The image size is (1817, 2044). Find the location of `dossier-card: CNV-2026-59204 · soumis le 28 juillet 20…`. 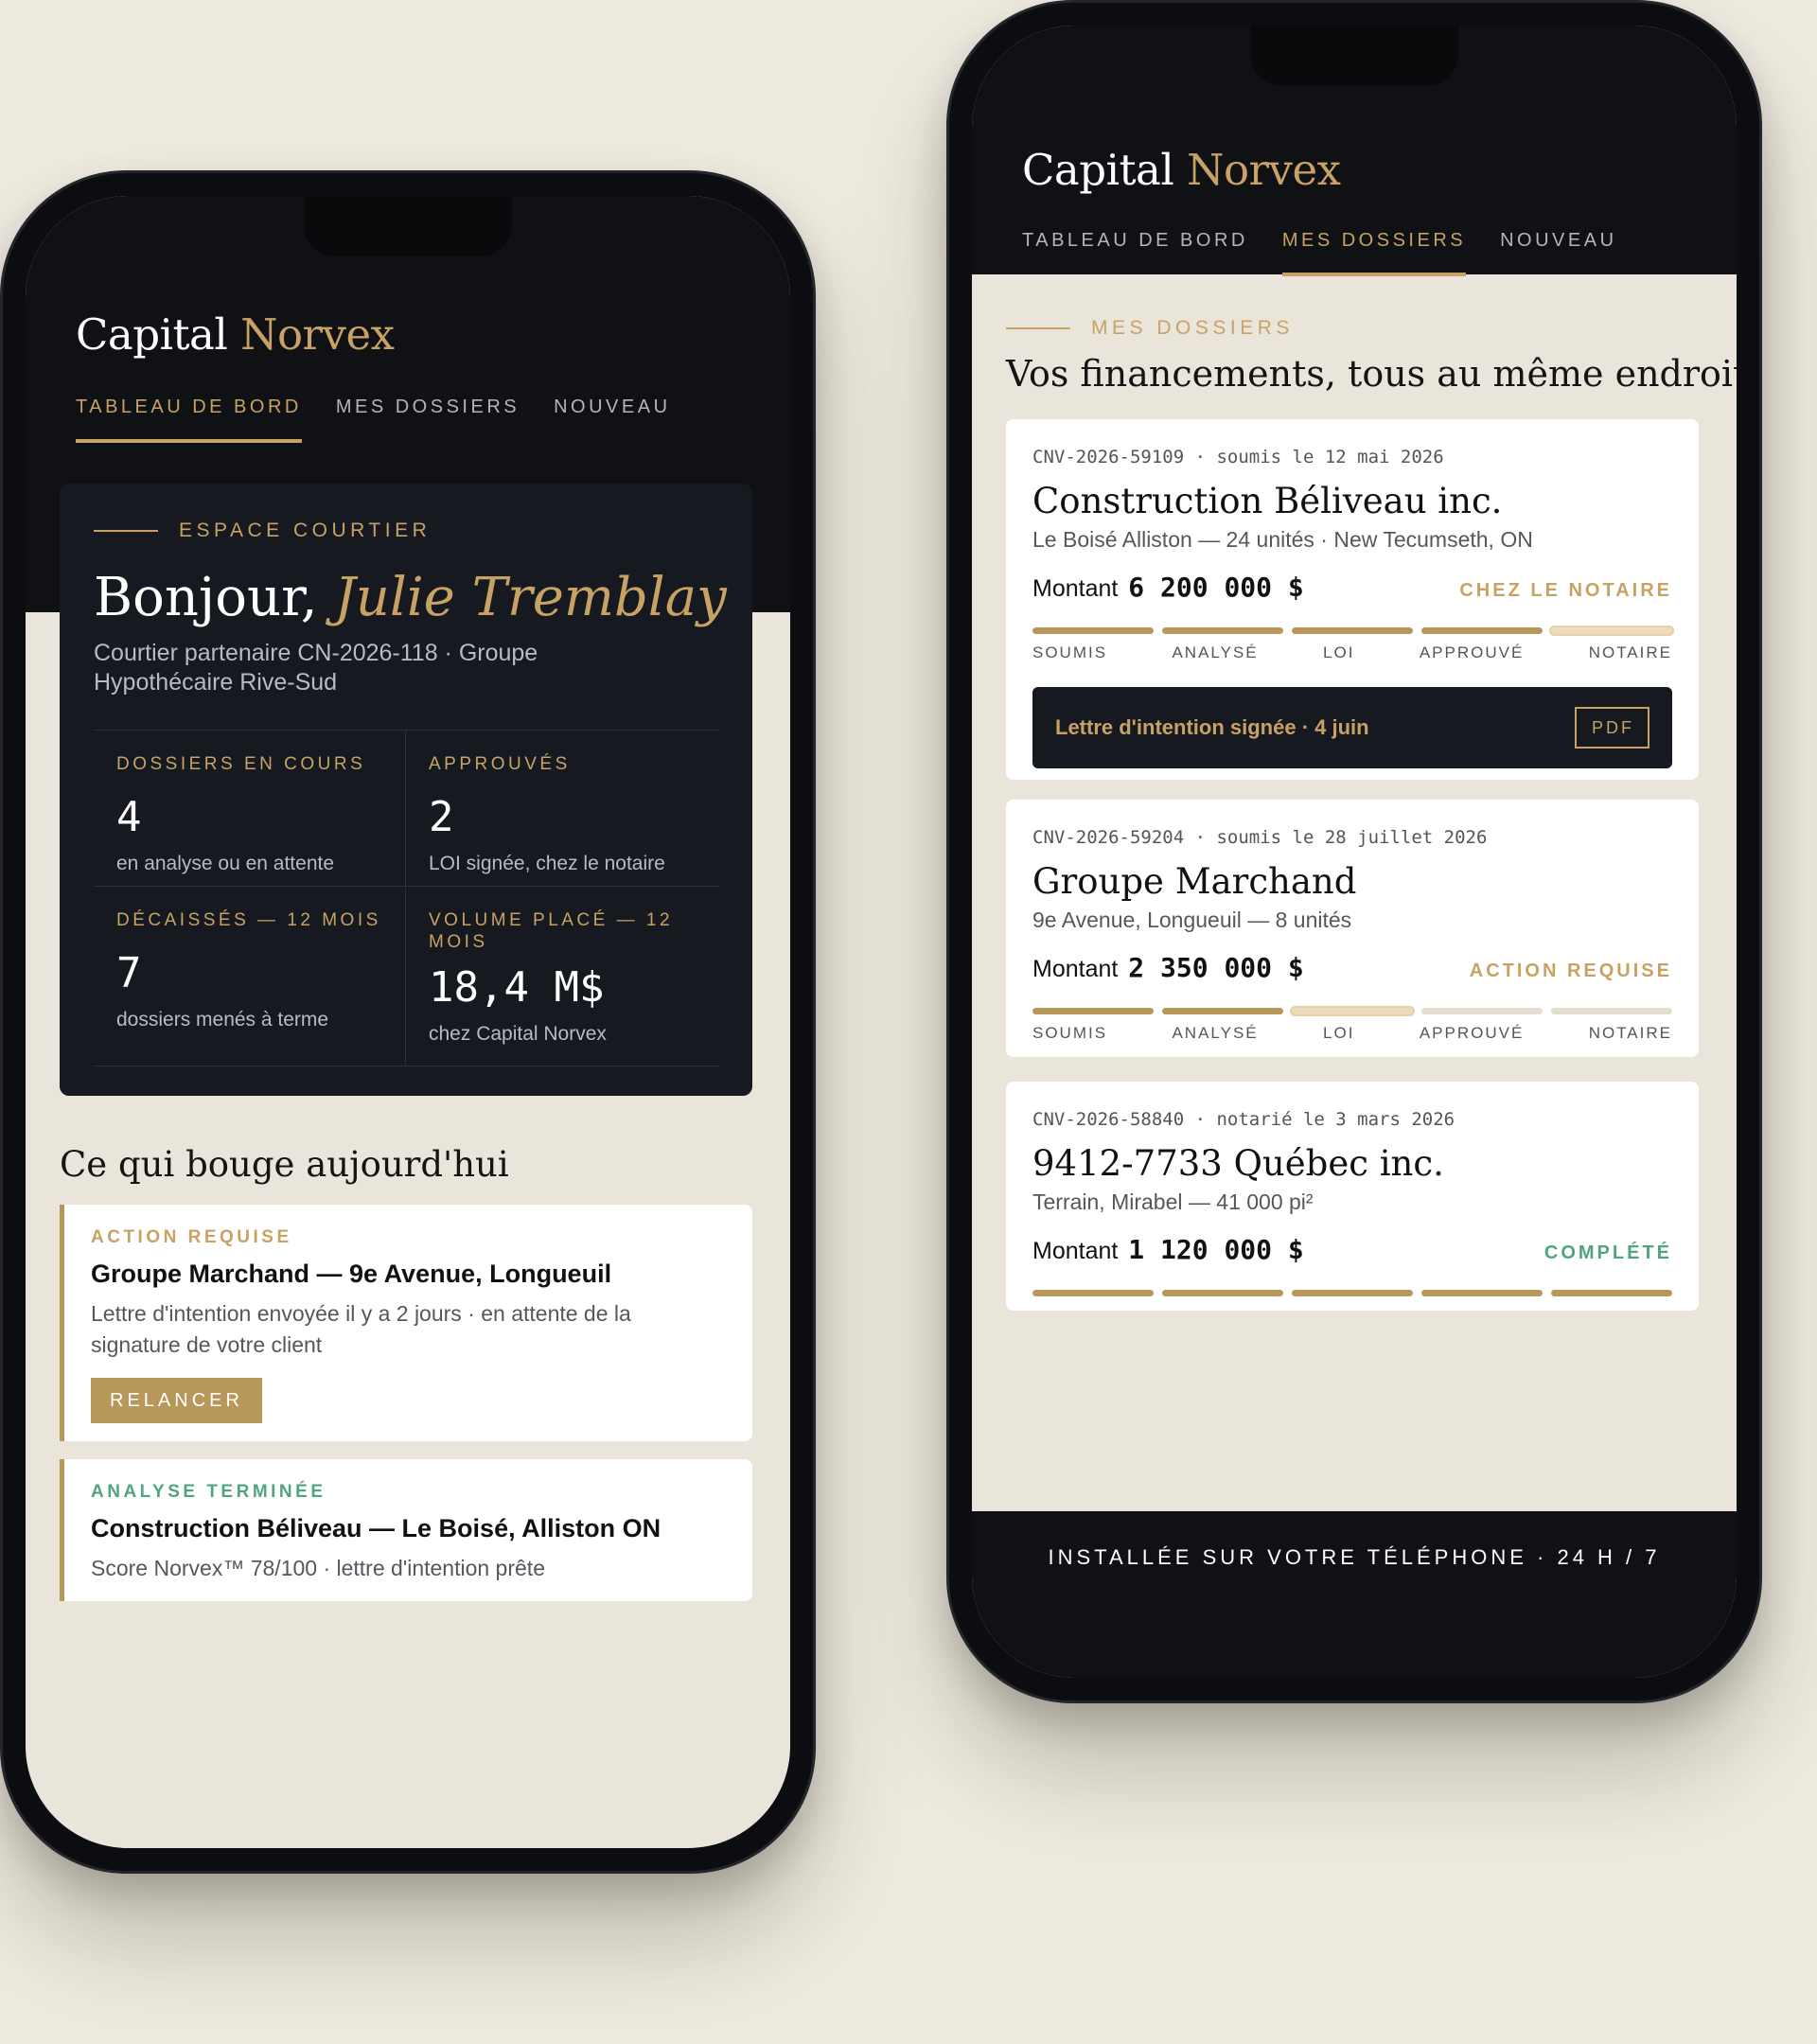

dossier-card: CNV-2026-59204 · soumis le 28 juillet 20… is located at coordinates (1352, 928).